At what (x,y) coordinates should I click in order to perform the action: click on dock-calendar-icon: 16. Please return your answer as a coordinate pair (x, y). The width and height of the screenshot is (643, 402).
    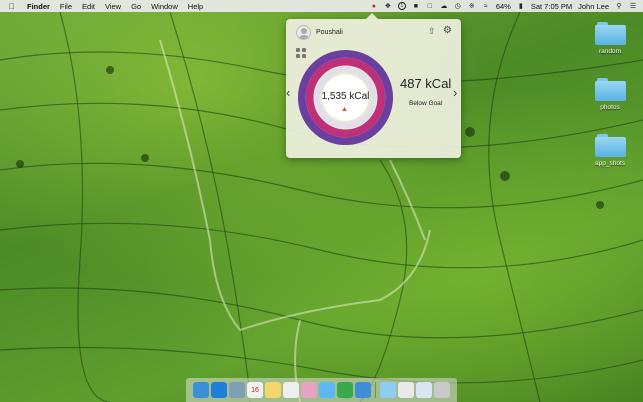
    Looking at the image, I should click on (255, 390).